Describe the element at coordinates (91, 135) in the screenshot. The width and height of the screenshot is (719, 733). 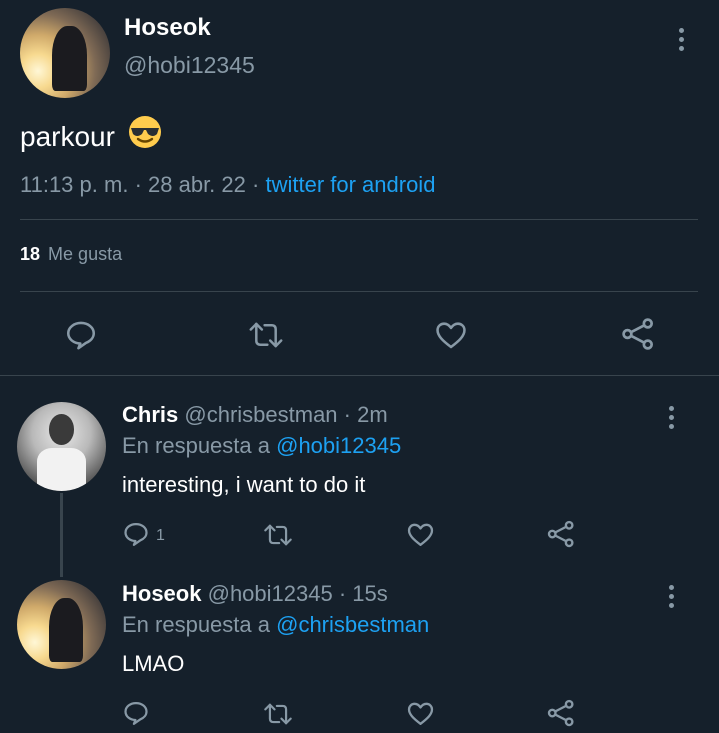
I see `tweet-text: parkour` at that location.